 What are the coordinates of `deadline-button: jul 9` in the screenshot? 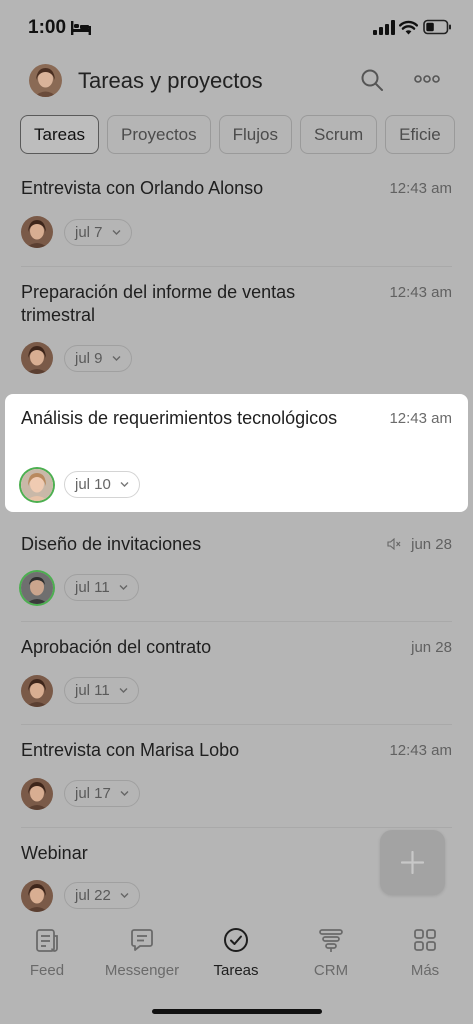 It's located at (98, 358).